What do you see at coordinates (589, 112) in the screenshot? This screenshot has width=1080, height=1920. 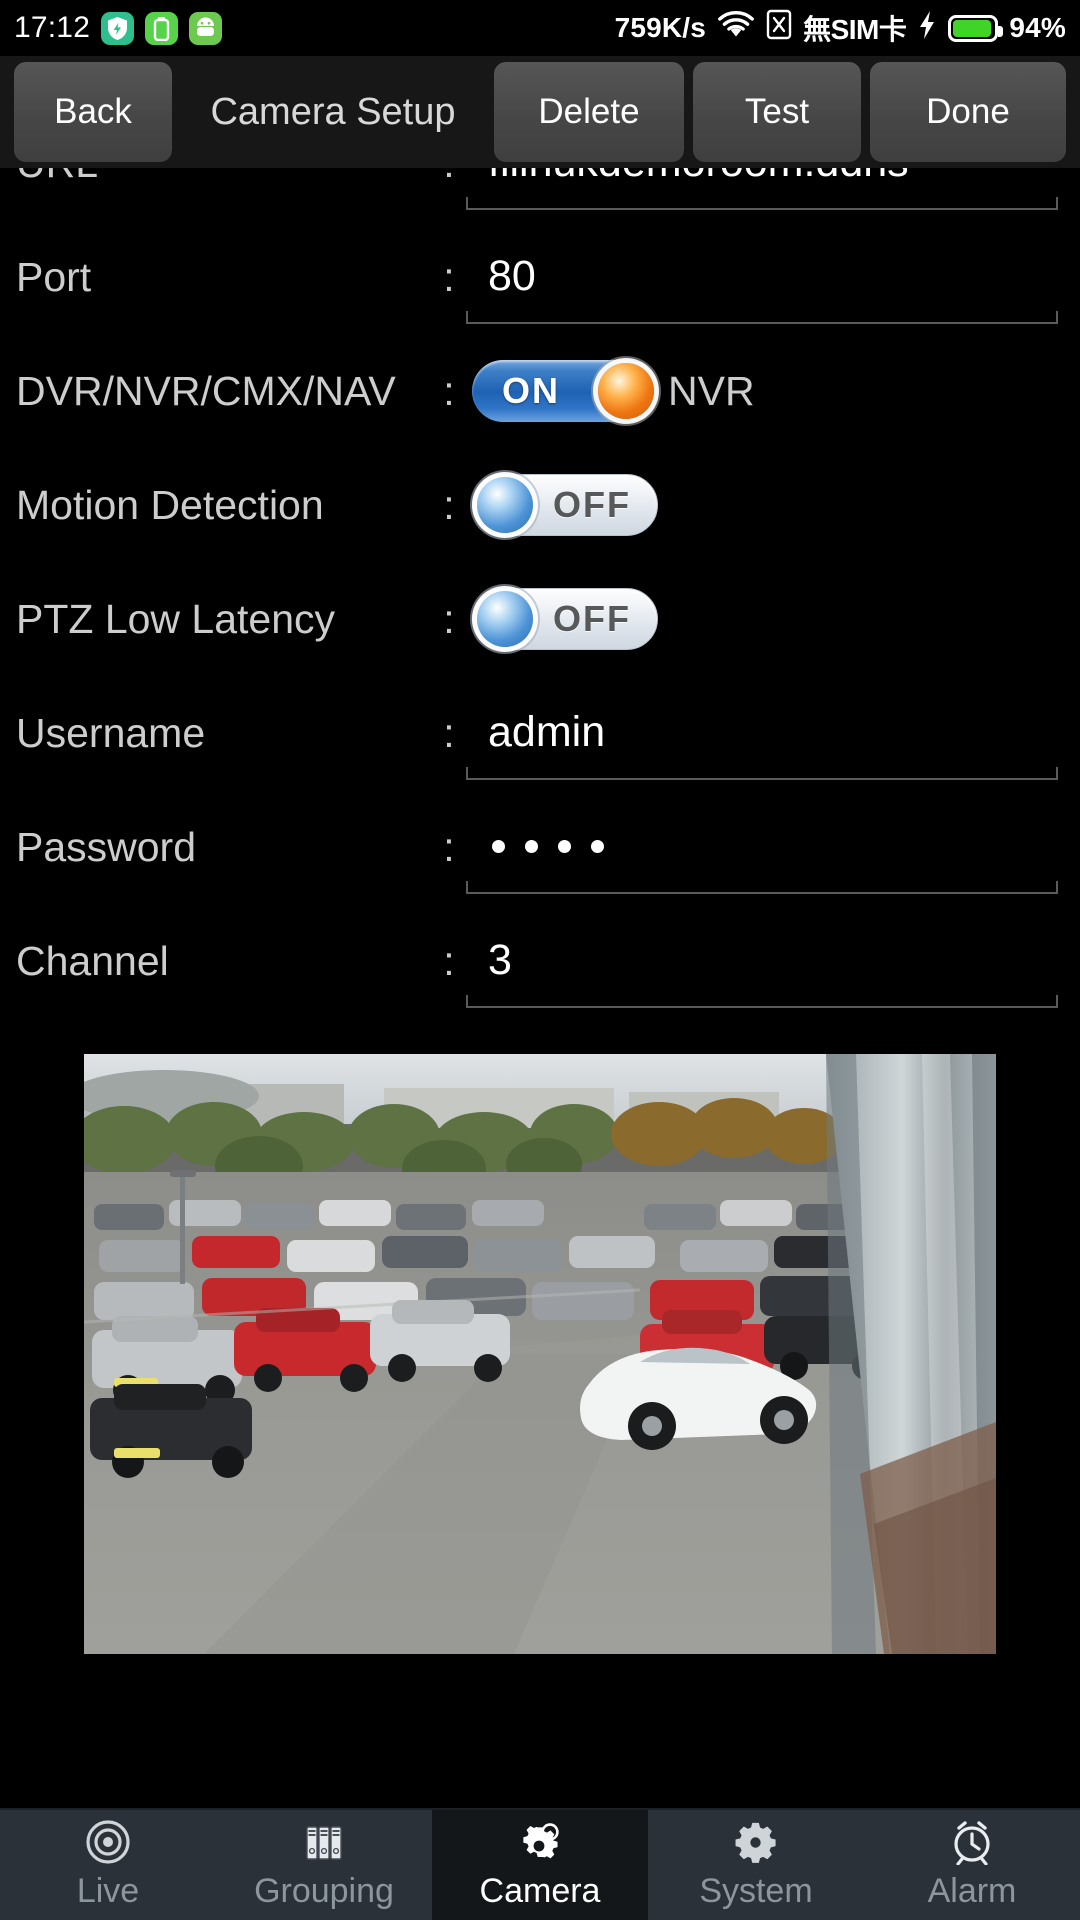 I see `delete-button: Delete` at bounding box center [589, 112].